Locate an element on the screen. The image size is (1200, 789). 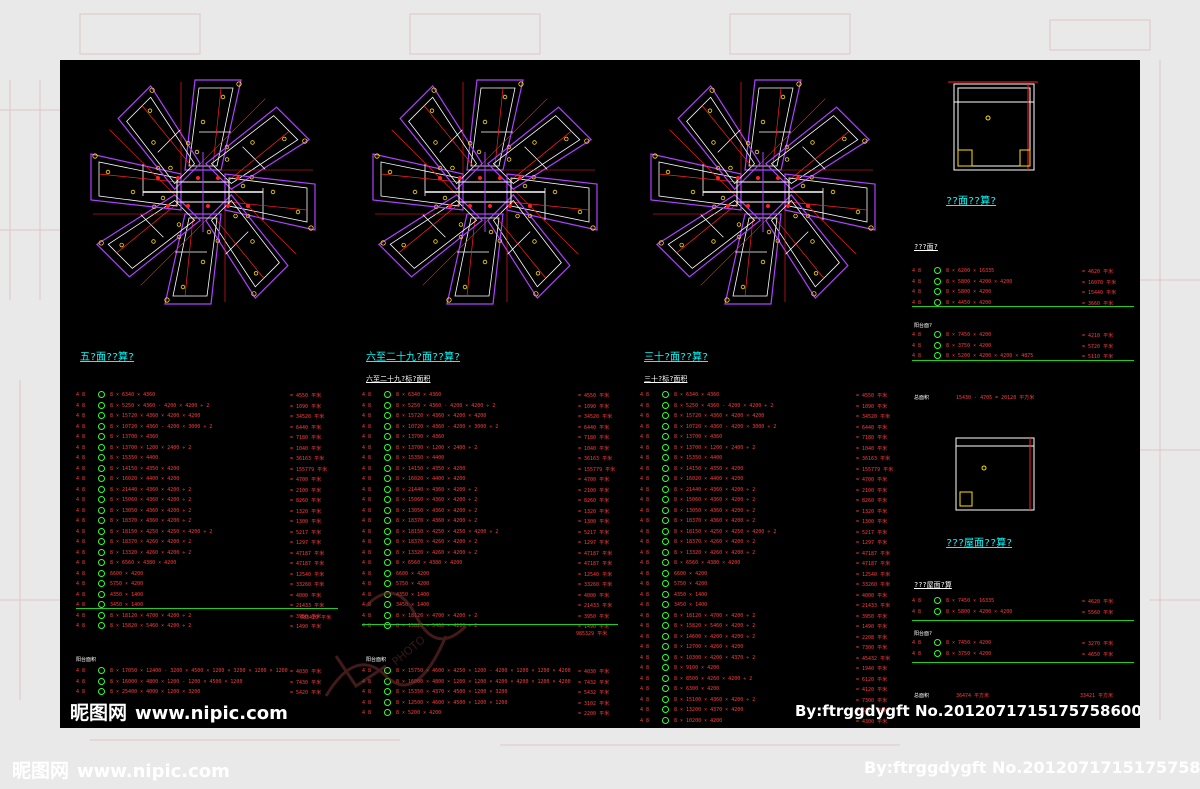
row-result: = 4620 平米 is located at coordinates (1098, 272).